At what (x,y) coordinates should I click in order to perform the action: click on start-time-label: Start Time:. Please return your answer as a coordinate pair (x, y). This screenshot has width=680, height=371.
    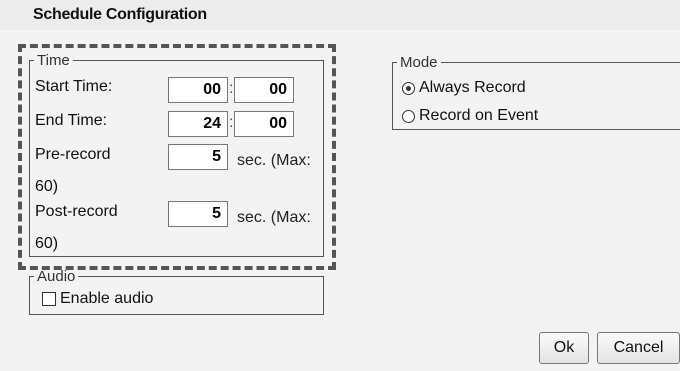
    Looking at the image, I should click on (74, 86).